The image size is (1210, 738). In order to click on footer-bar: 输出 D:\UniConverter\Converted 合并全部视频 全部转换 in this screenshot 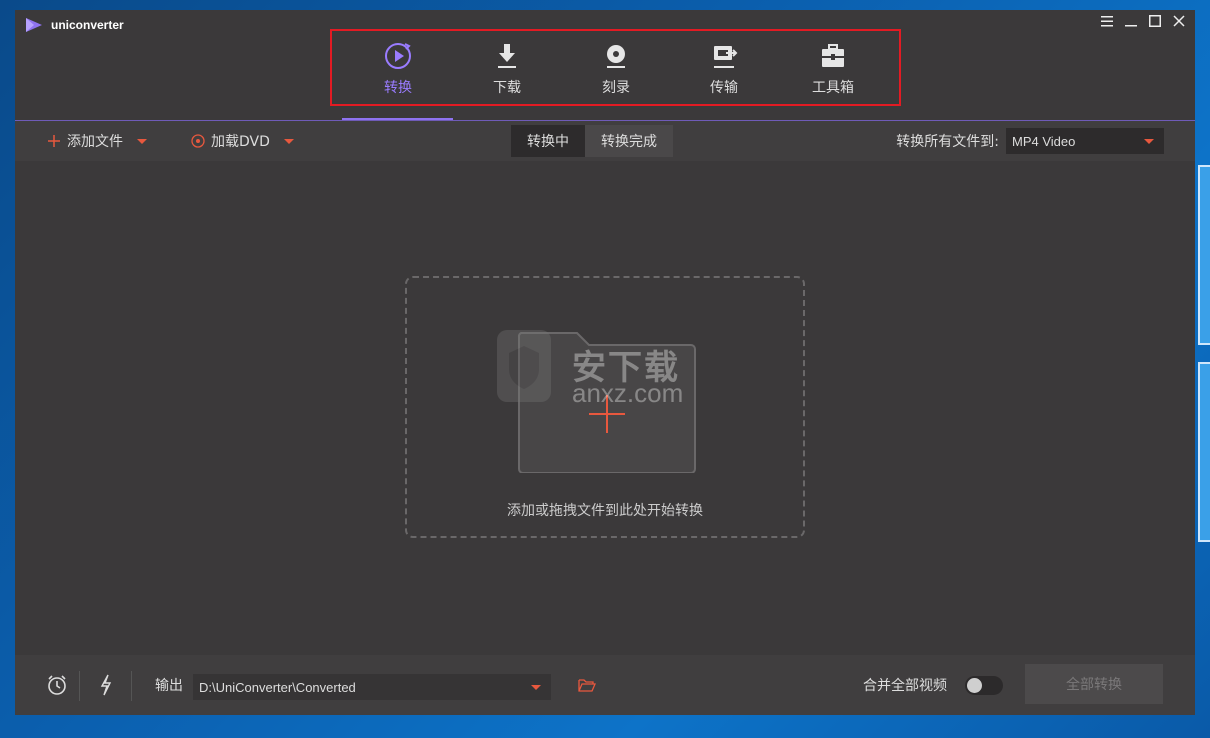, I will do `click(605, 685)`.